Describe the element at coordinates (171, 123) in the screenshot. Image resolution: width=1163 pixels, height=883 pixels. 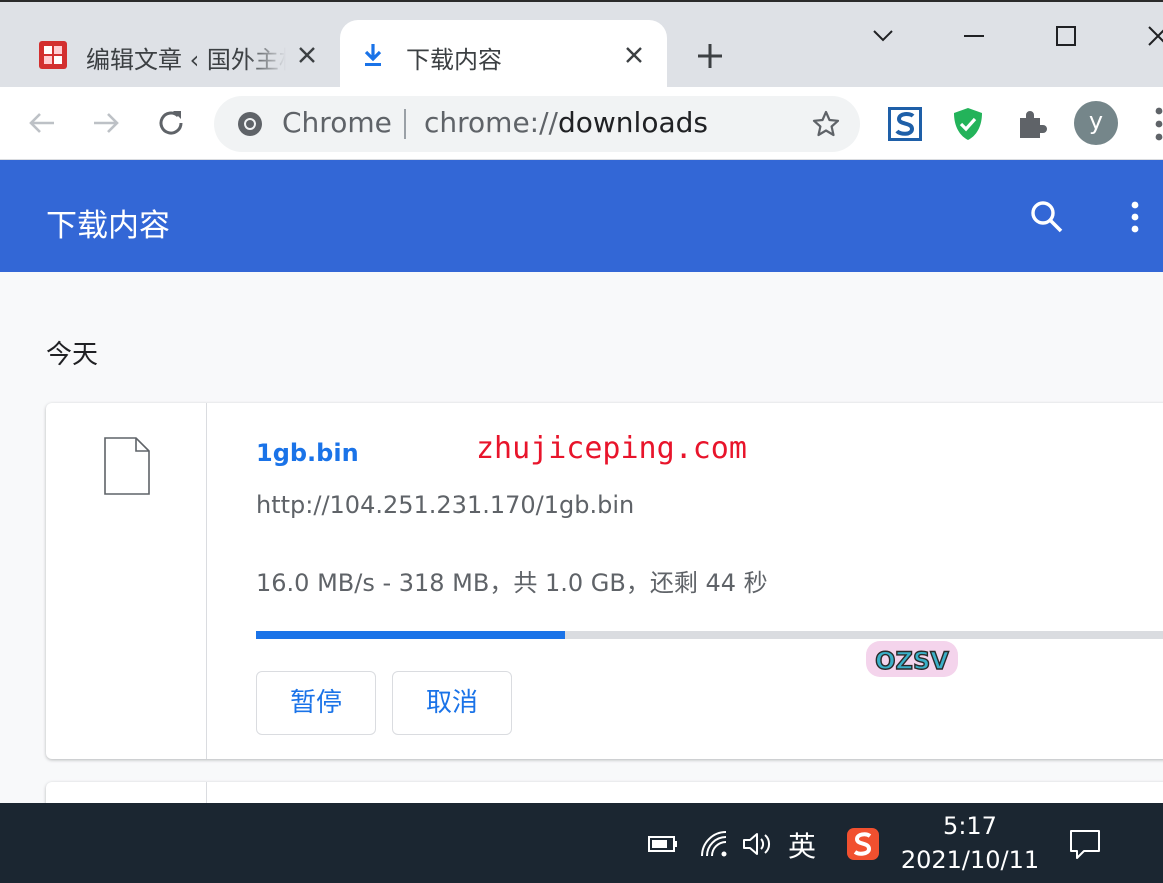
I see `reload-icon` at that location.